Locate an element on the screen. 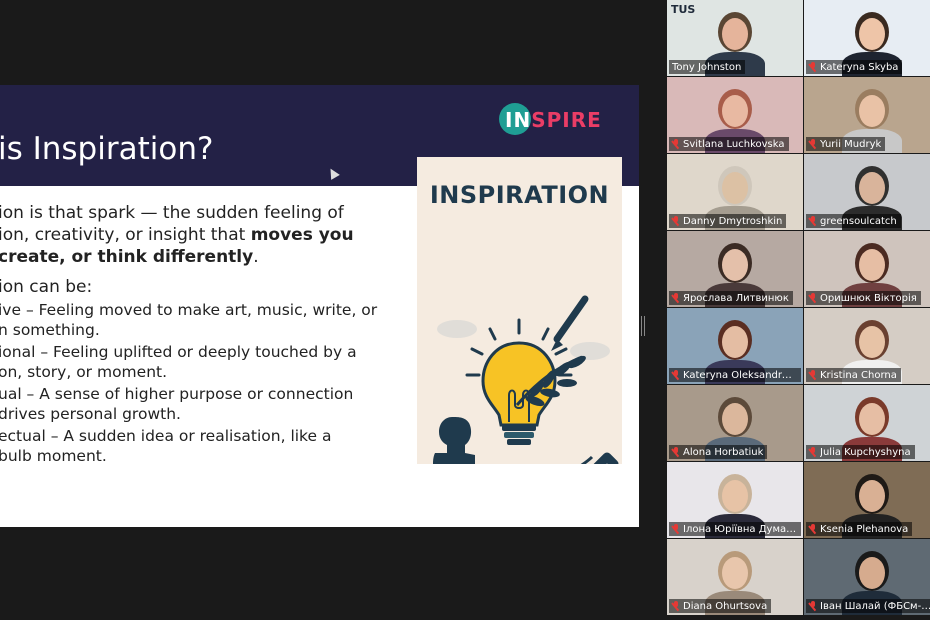 Image resolution: width=930 pixels, height=620 pixels. participant-tile: Diana Ohurtsova is located at coordinates (735, 577).